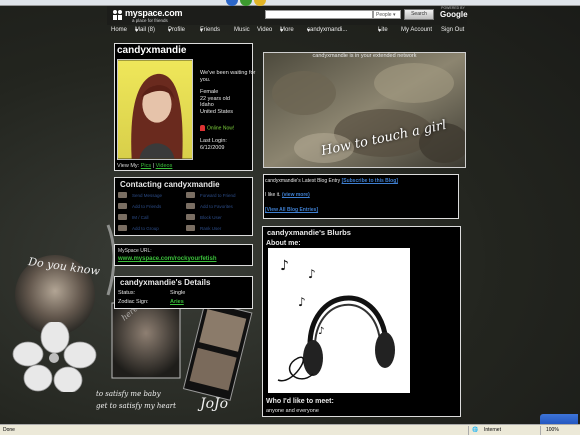  I want to click on logo-tagline: a place for friends, so click(150, 20).